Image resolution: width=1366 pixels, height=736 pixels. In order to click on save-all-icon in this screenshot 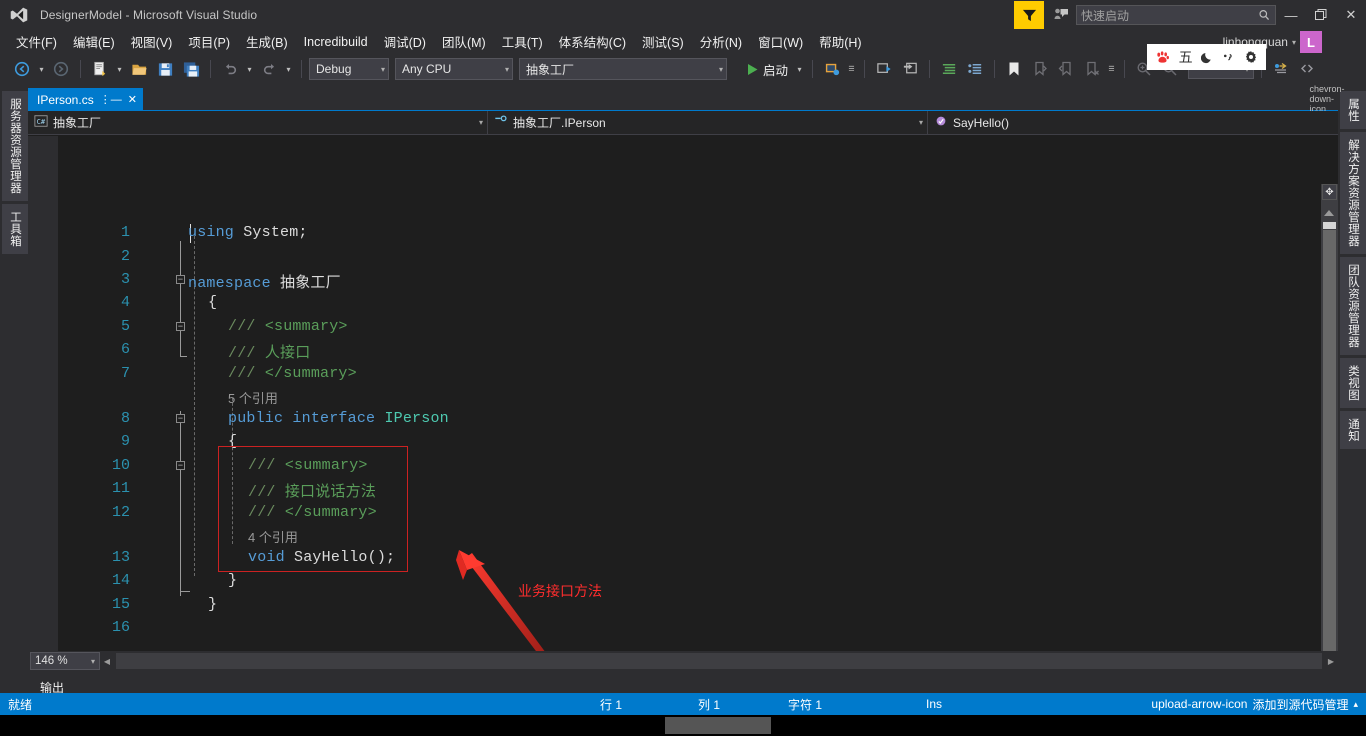, I will do `click(191, 69)`.